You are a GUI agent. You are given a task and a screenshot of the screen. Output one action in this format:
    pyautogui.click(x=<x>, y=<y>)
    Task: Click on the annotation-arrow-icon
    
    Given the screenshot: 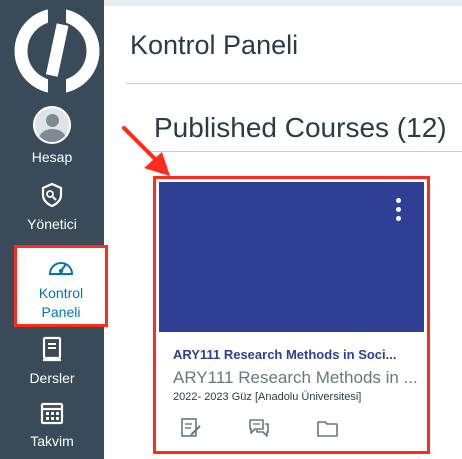 What is the action you would take?
    pyautogui.click(x=146, y=151)
    